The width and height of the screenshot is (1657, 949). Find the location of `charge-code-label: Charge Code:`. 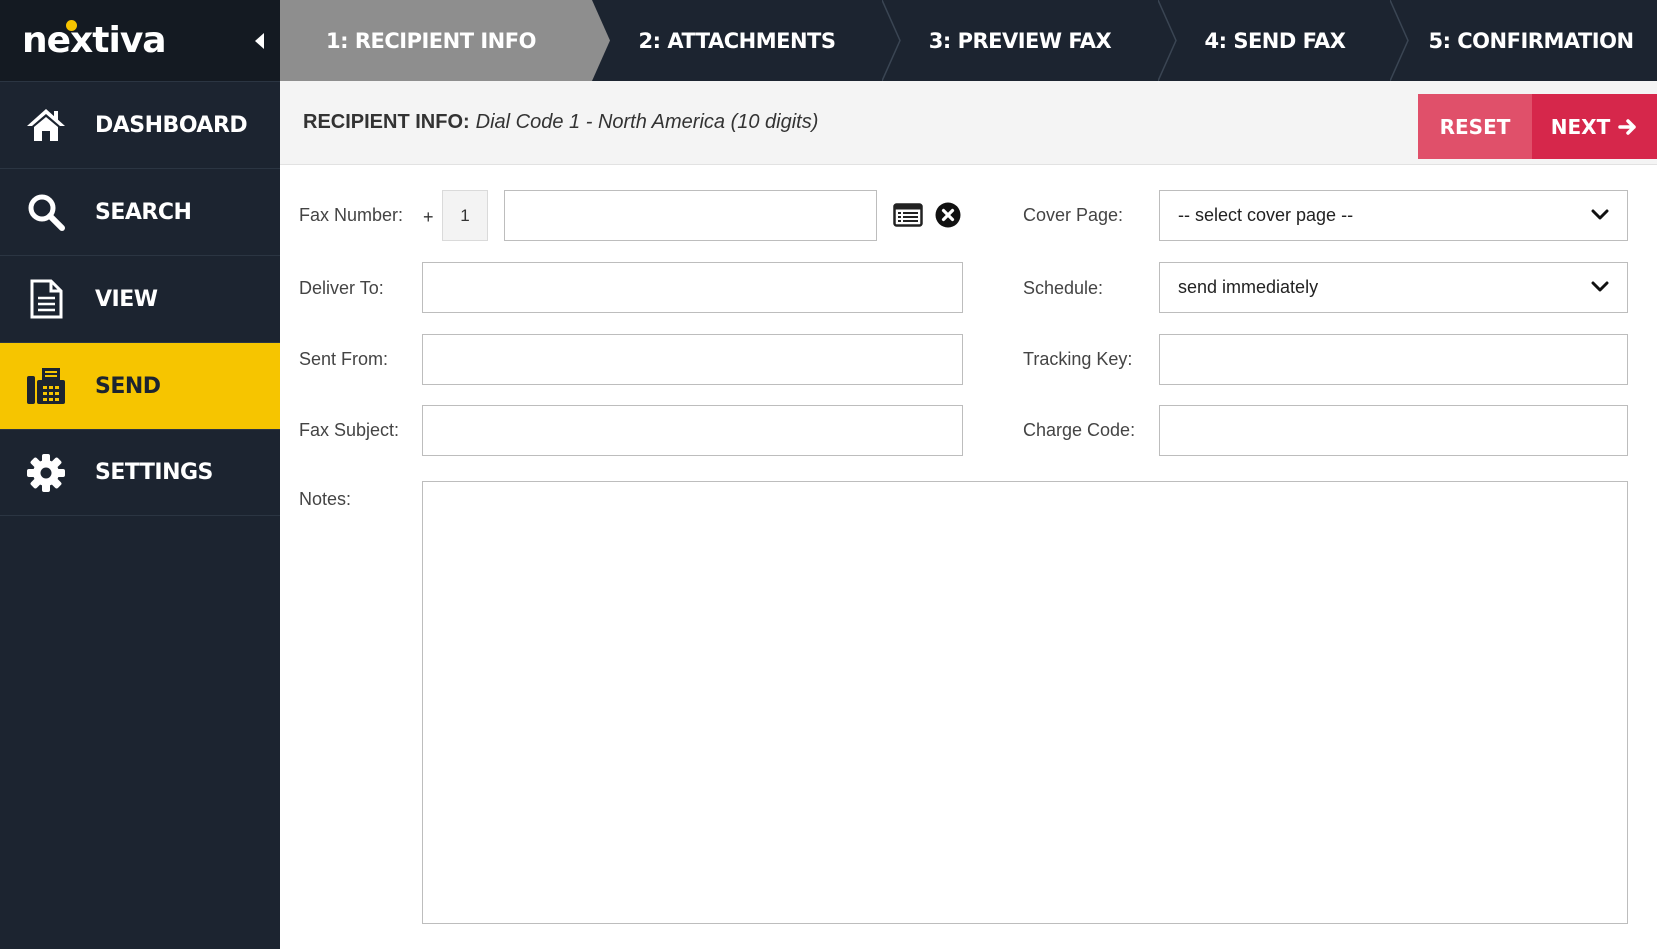

charge-code-label: Charge Code: is located at coordinates (1079, 430).